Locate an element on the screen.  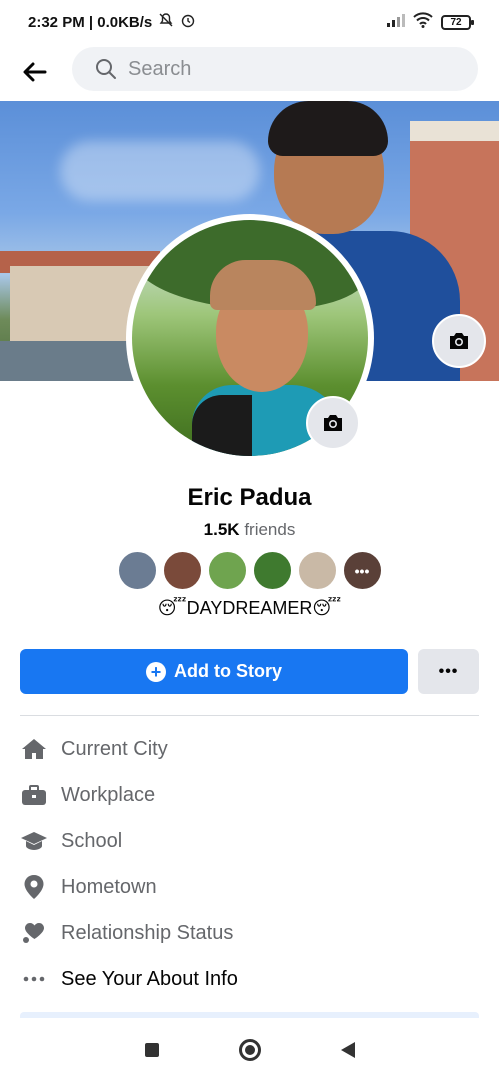
system-back-button is located at coordinates (347, 1050).